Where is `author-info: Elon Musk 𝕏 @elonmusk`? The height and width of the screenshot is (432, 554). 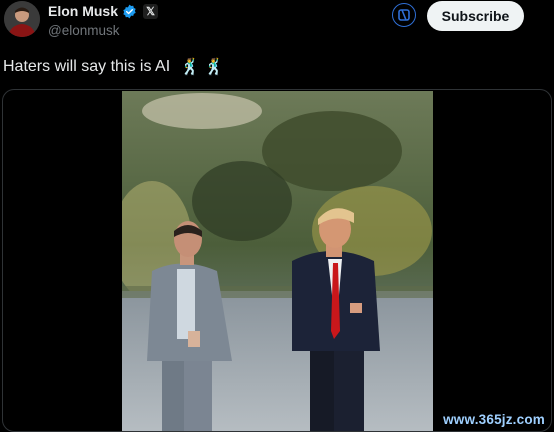 author-info: Elon Musk 𝕏 @elonmusk is located at coordinates (103, 20).